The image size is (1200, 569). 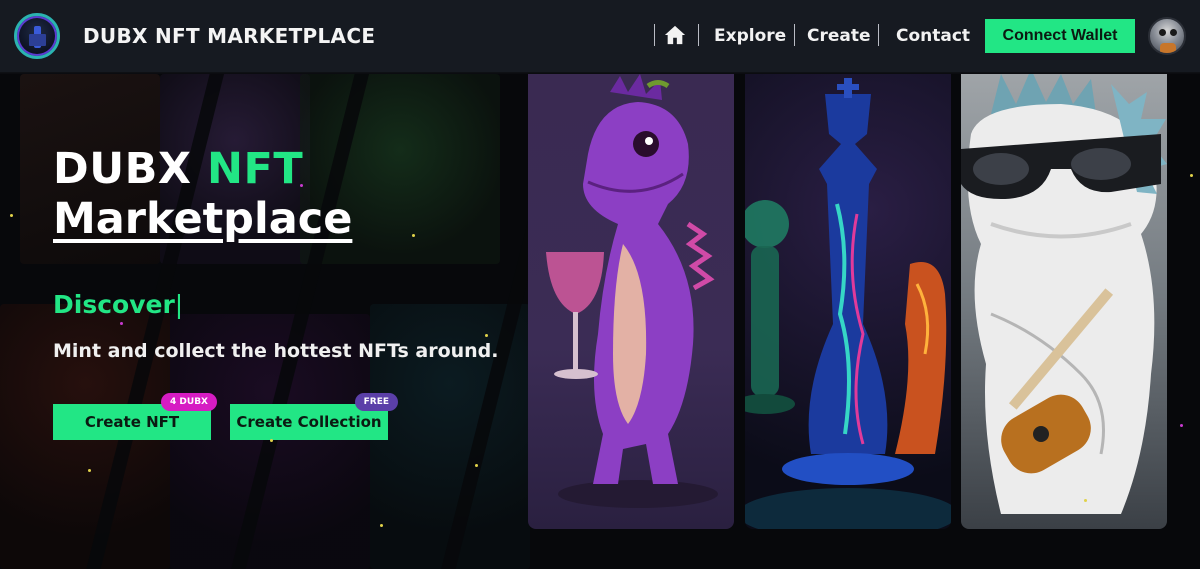 What do you see at coordinates (1167, 36) in the screenshot?
I see `robot-avatar-icon` at bounding box center [1167, 36].